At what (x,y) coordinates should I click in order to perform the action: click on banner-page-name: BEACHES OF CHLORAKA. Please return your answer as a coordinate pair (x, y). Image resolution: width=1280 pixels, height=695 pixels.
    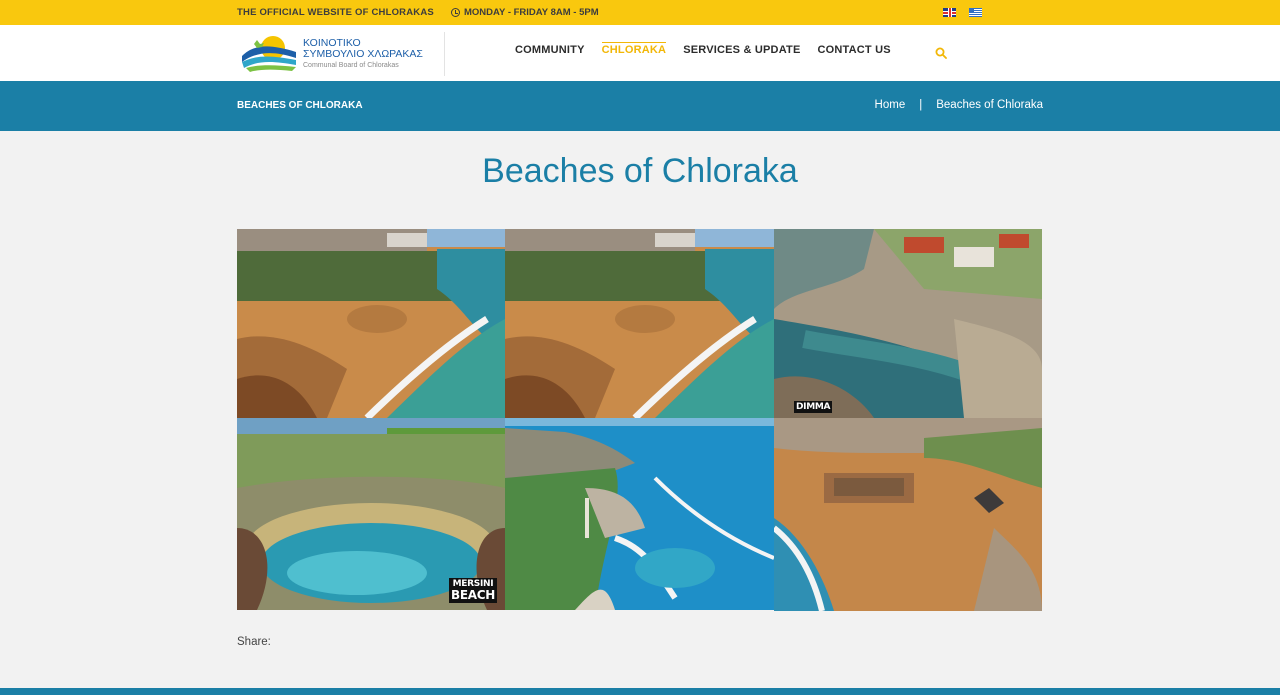
    Looking at the image, I should click on (300, 105).